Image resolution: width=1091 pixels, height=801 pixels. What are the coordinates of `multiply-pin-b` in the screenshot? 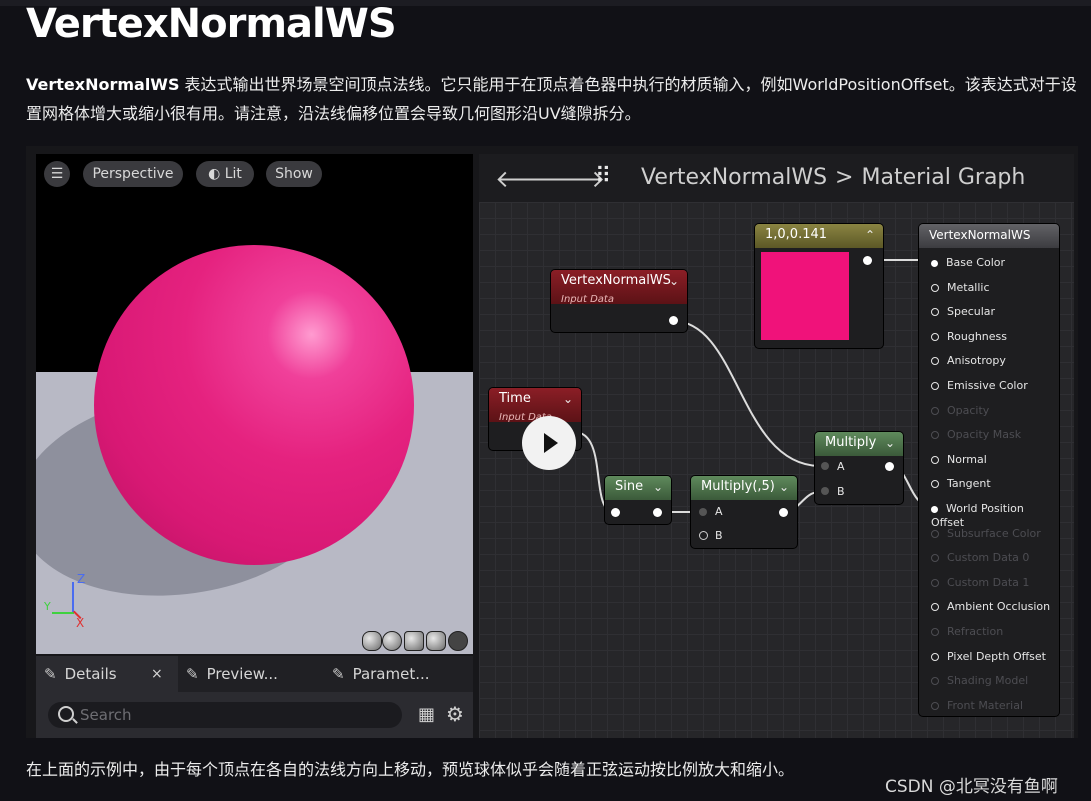 It's located at (825, 491).